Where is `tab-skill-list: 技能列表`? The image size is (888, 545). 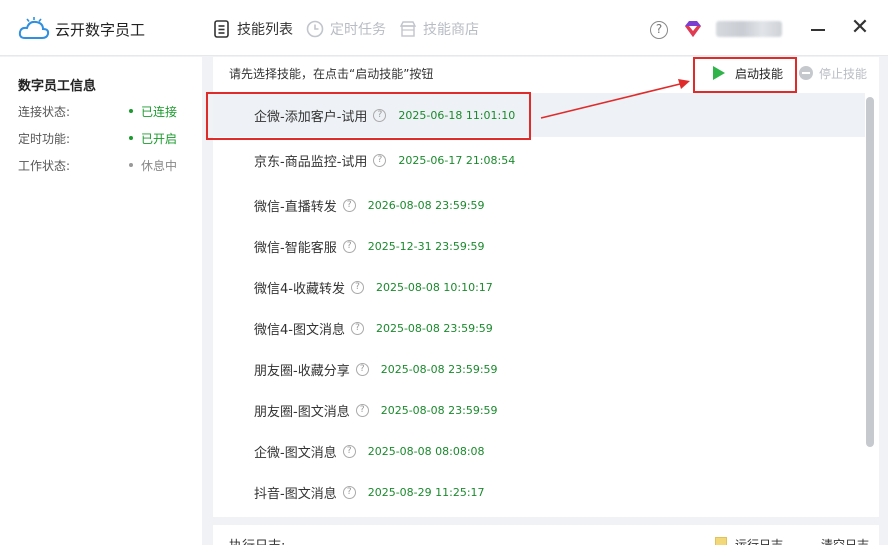
tab-skill-list: 技能列表 is located at coordinates (253, 29).